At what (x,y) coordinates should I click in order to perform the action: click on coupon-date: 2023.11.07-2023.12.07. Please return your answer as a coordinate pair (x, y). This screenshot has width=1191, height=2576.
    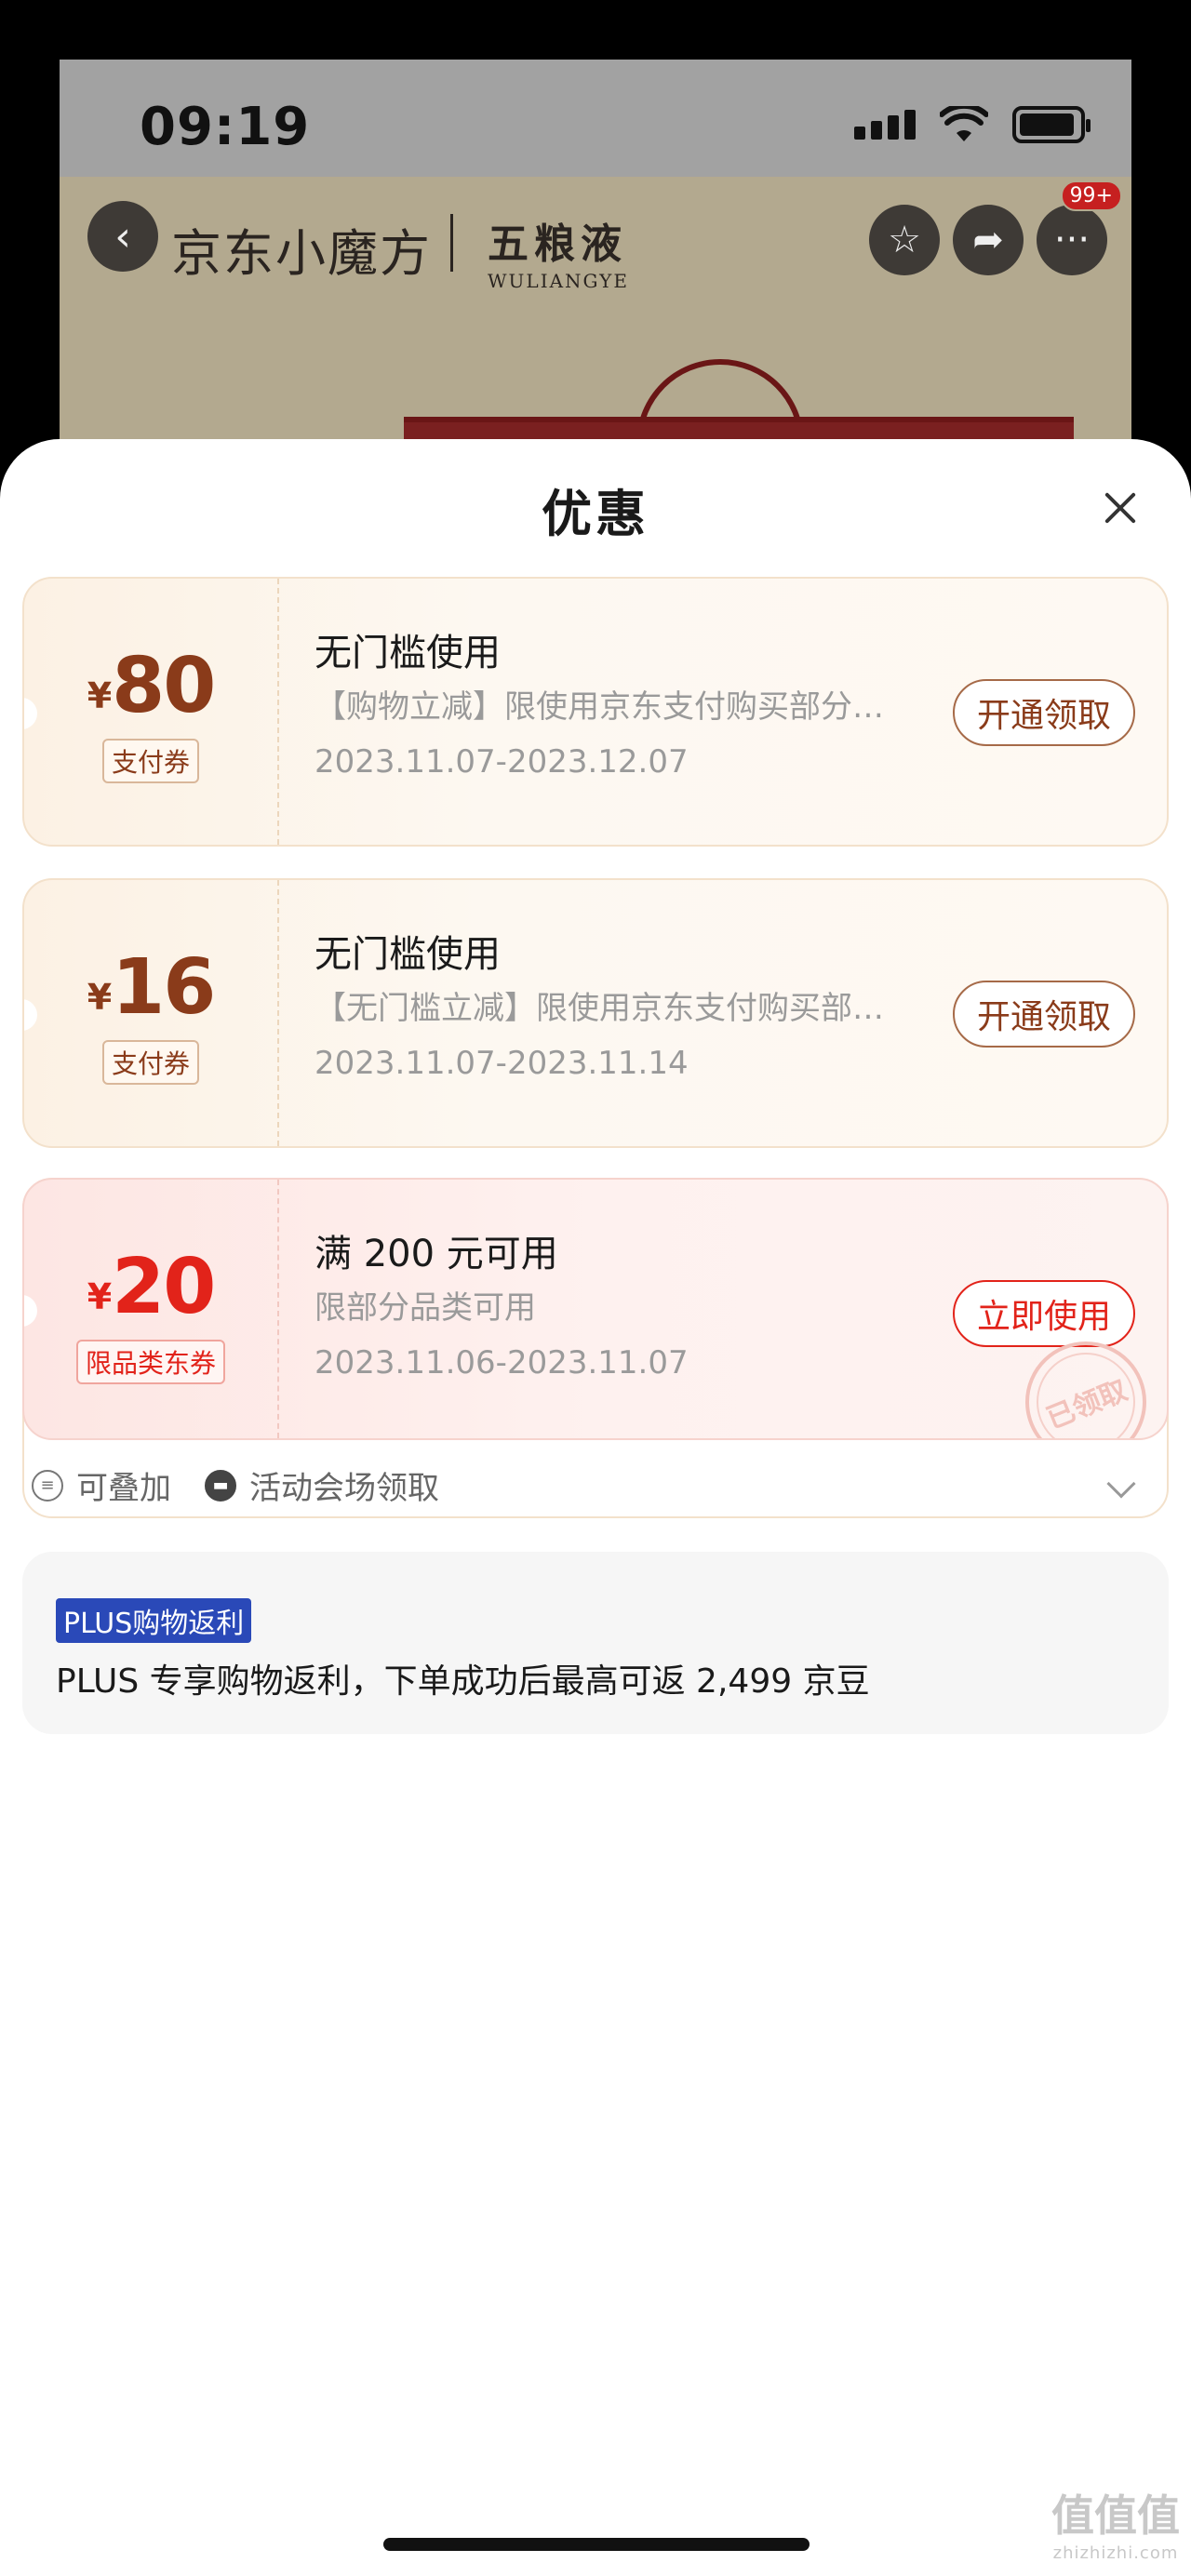
    Looking at the image, I should click on (501, 762).